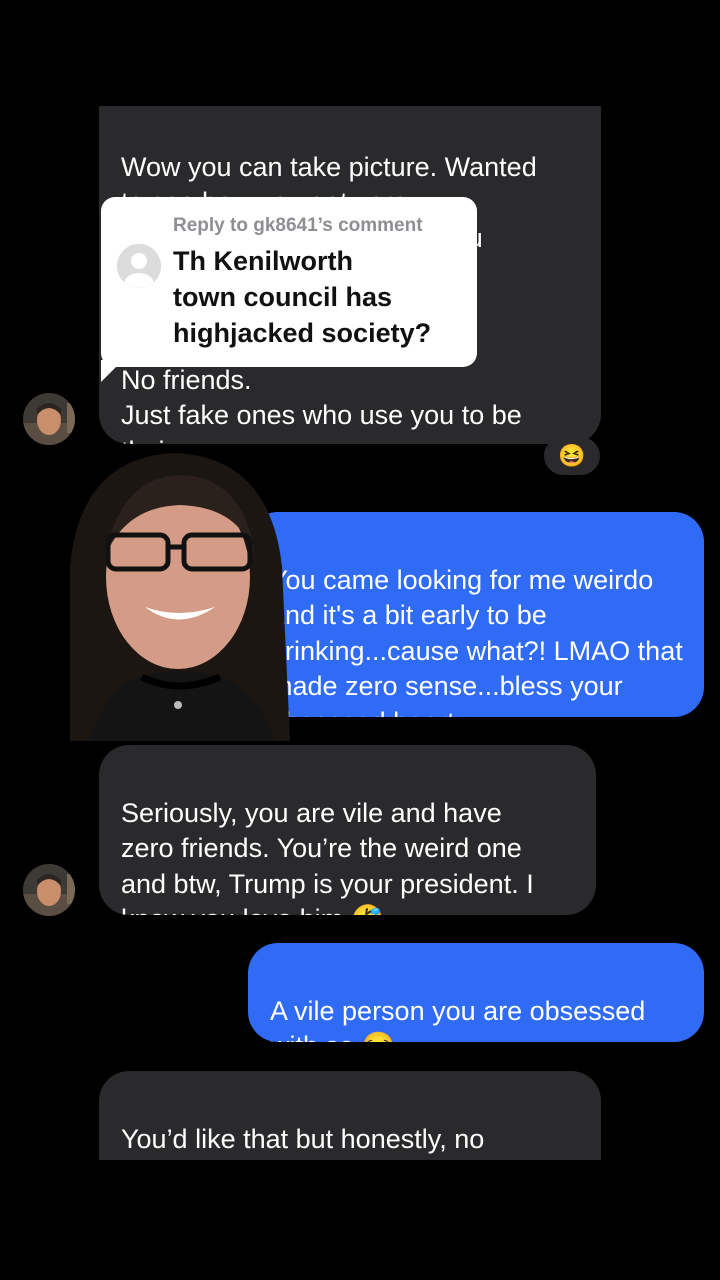 This screenshot has height=1280, width=720. What do you see at coordinates (139, 266) in the screenshot?
I see `reply-avatar-icon` at bounding box center [139, 266].